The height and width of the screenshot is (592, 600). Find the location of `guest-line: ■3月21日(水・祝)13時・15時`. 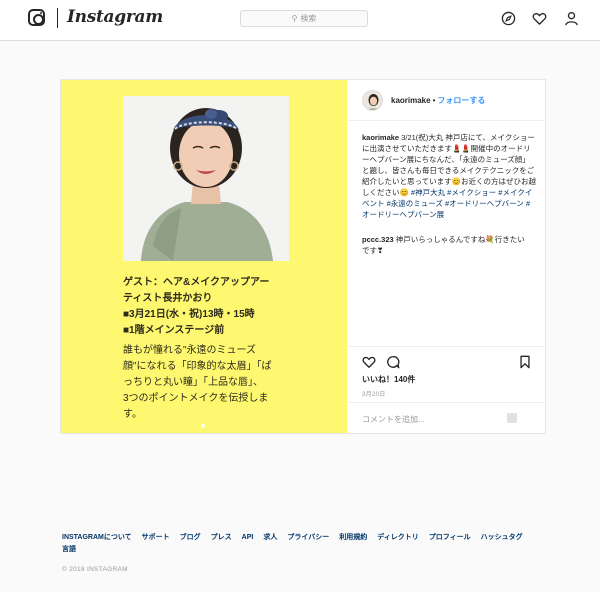

guest-line: ■3月21日(水・祝)13時・15時 is located at coordinates (189, 314).